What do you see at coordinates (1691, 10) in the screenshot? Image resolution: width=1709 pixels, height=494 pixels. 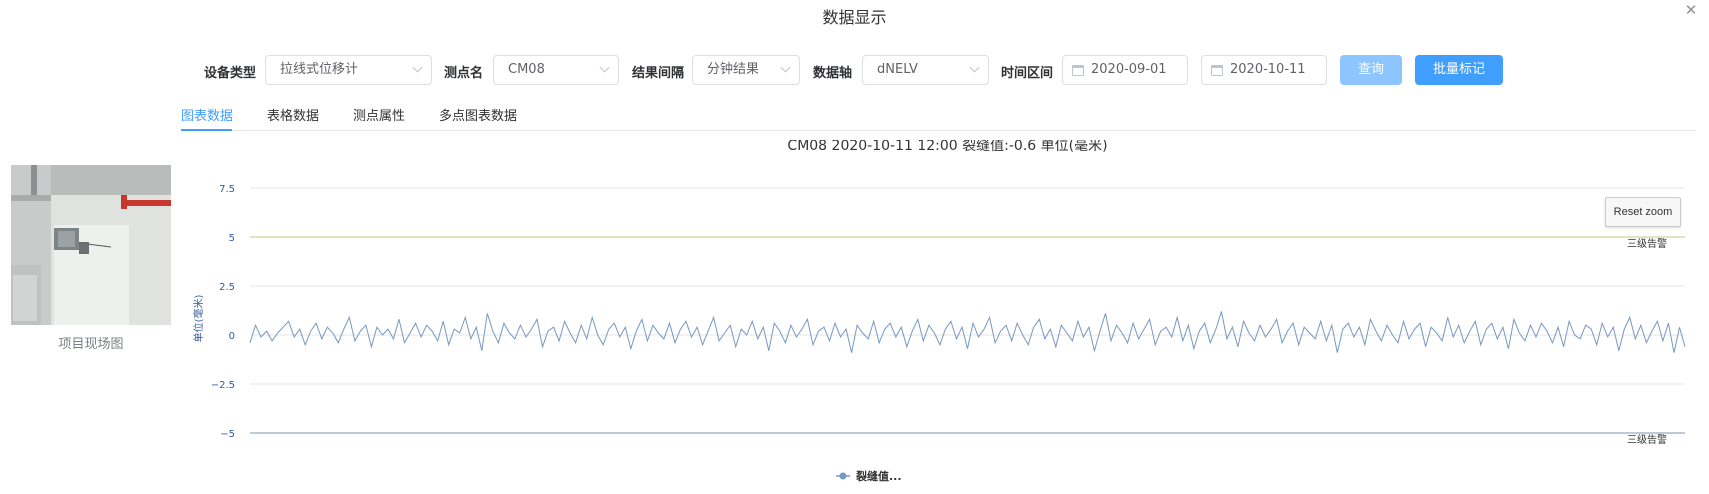 I see `close-icon: ✕` at bounding box center [1691, 10].